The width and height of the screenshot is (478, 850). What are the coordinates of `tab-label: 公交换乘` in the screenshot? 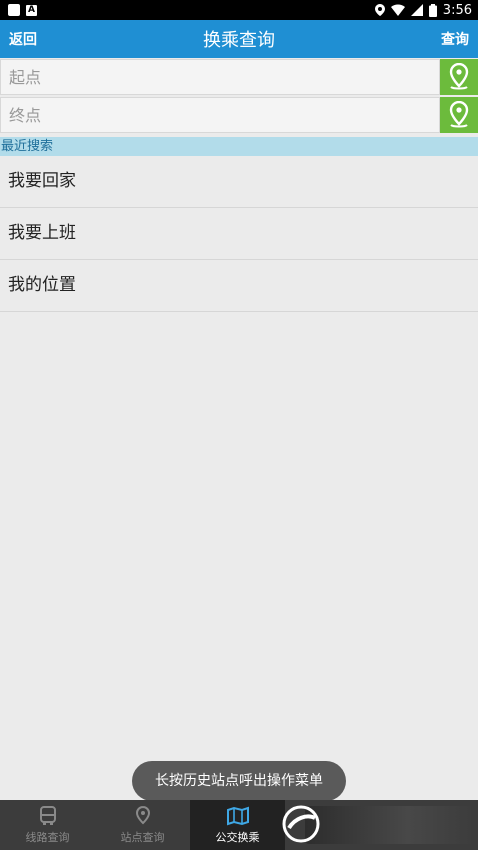 It's located at (237, 837).